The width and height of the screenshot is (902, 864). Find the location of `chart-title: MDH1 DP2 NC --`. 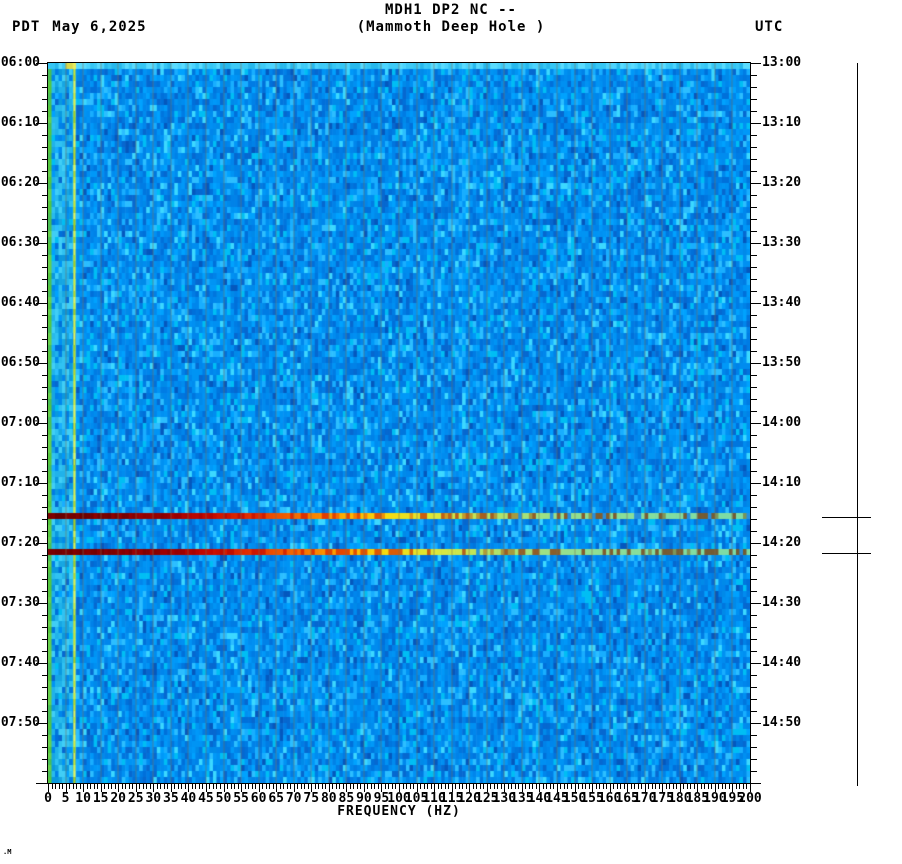

chart-title: MDH1 DP2 NC -- is located at coordinates (450, 10).